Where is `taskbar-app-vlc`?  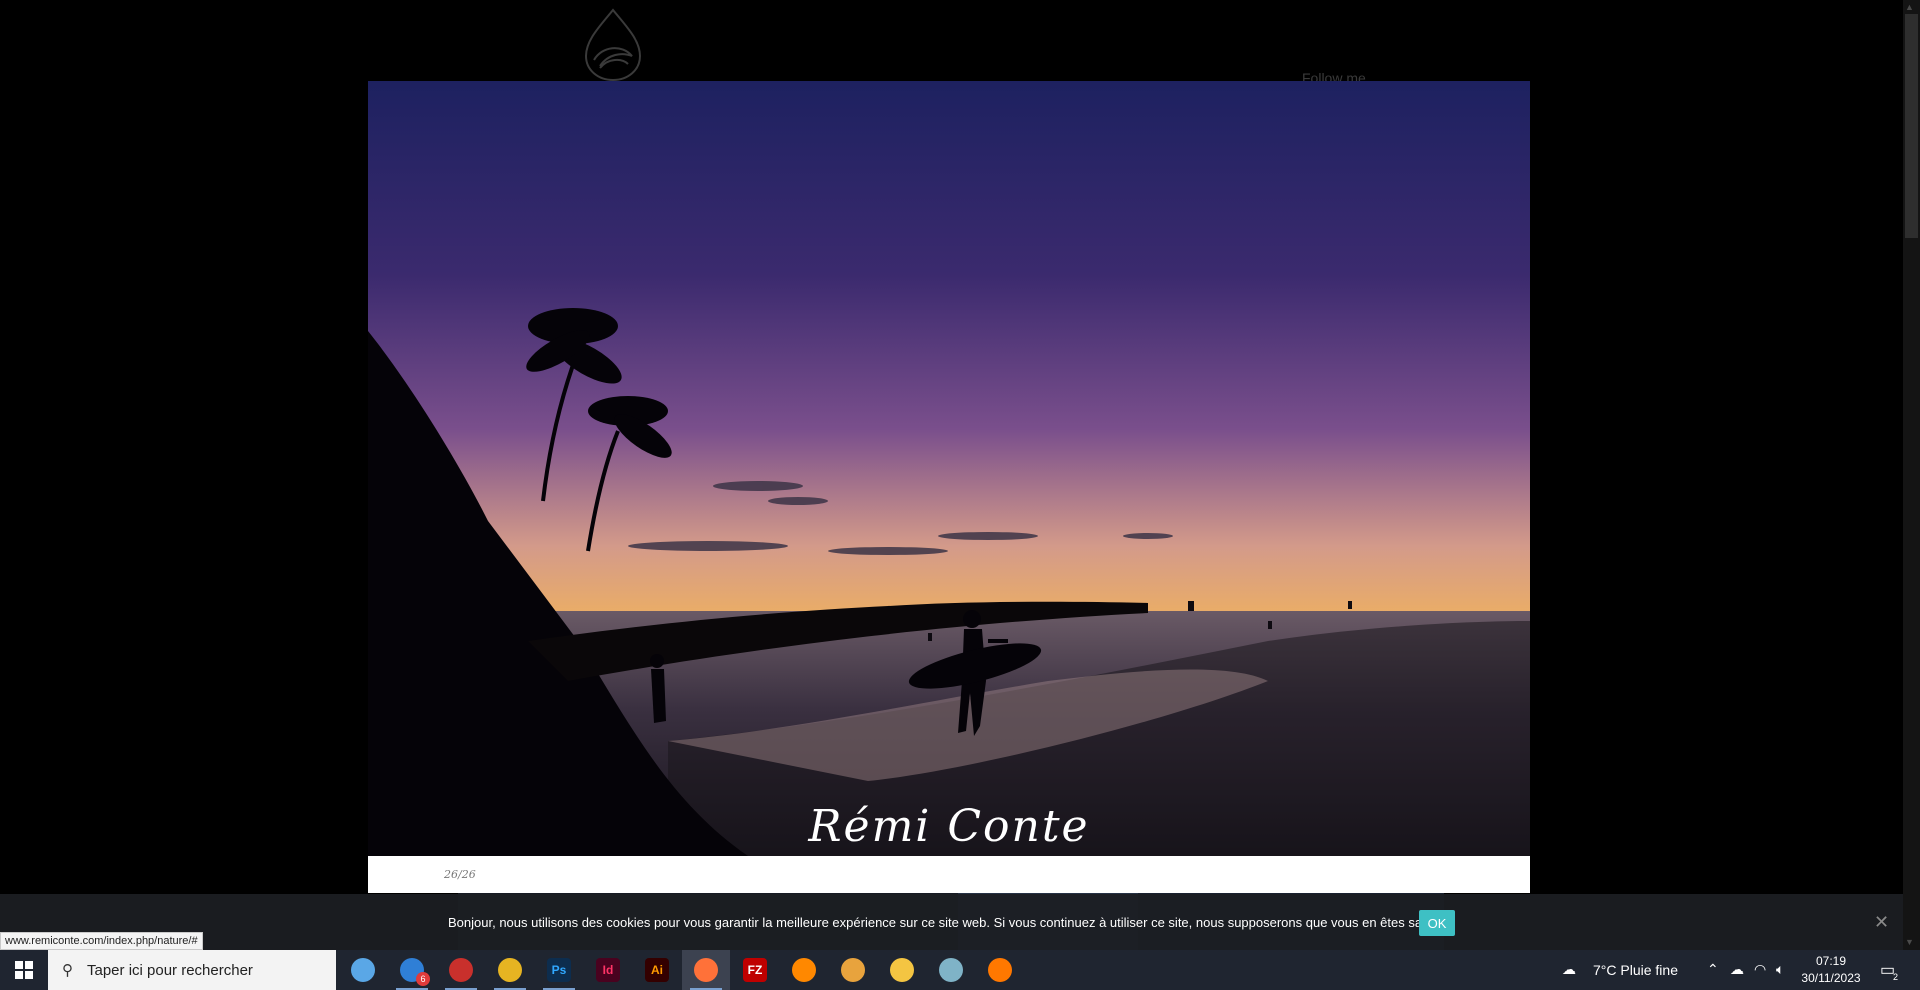
taskbar-app-vlc is located at coordinates (804, 970).